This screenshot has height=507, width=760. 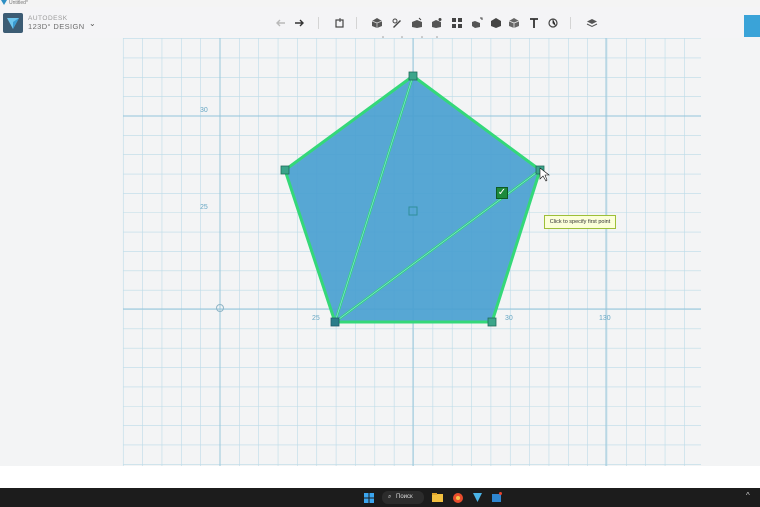 I want to click on construct-button, so click(x=417, y=23).